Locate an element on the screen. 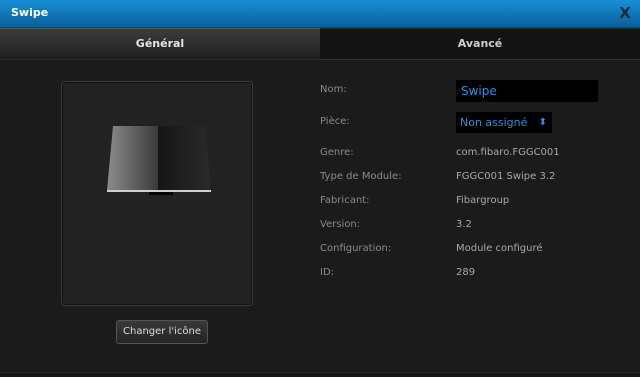  close-icon: X is located at coordinates (625, 13).